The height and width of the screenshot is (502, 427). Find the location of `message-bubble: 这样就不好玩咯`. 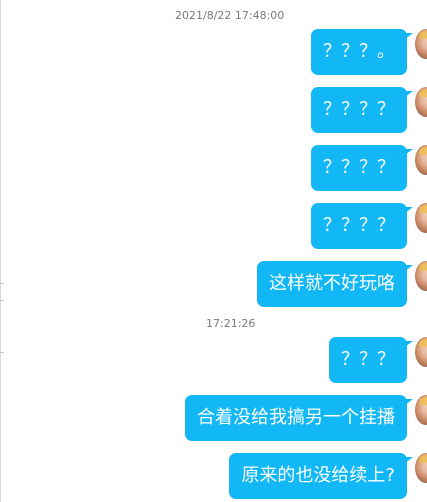

message-bubble: 这样就不好玩咯 is located at coordinates (335, 284).